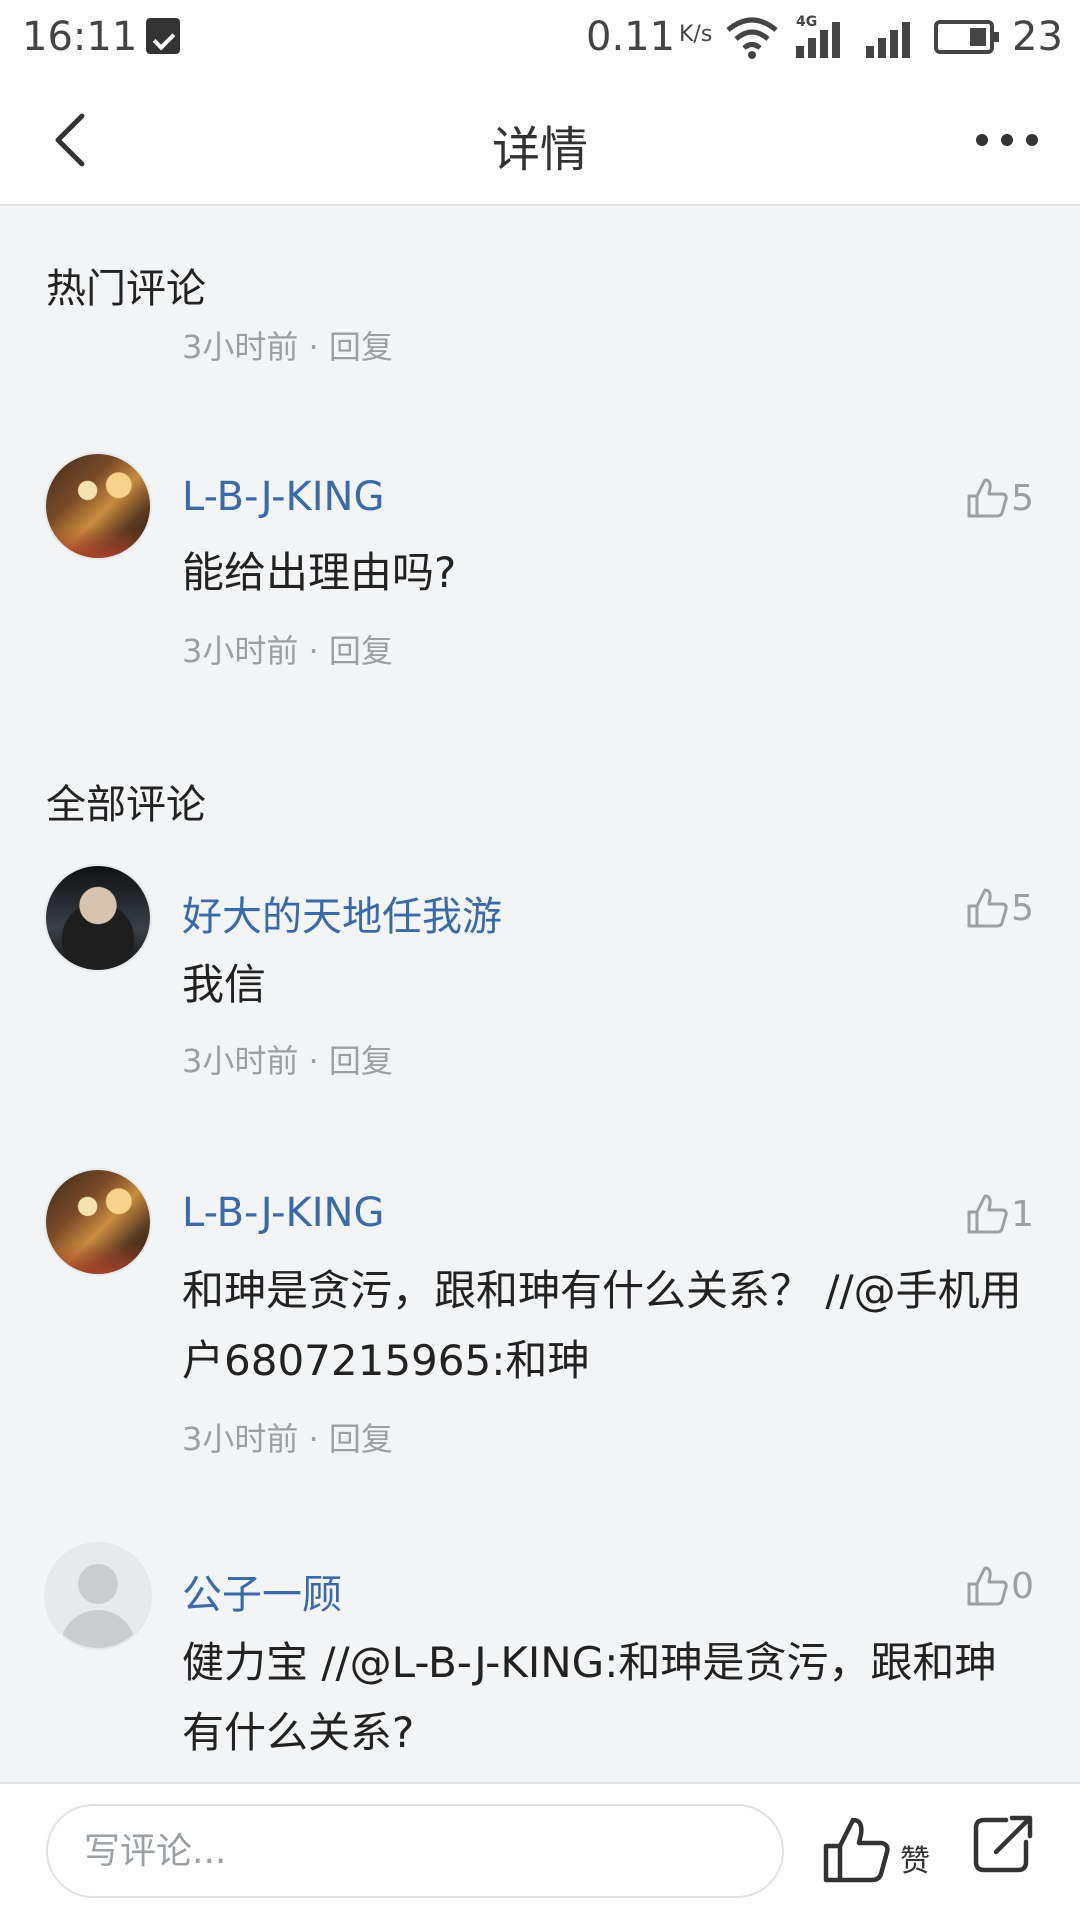 Image resolution: width=1080 pixels, height=1920 pixels. What do you see at coordinates (752, 38) in the screenshot?
I see `wifi-icon` at bounding box center [752, 38].